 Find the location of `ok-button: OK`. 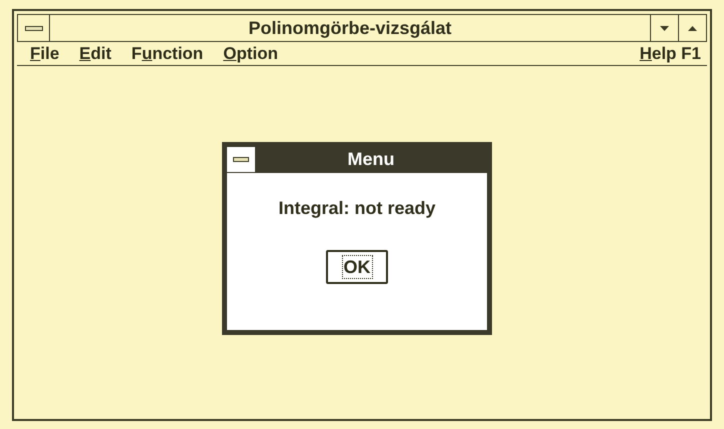

ok-button: OK is located at coordinates (357, 267).